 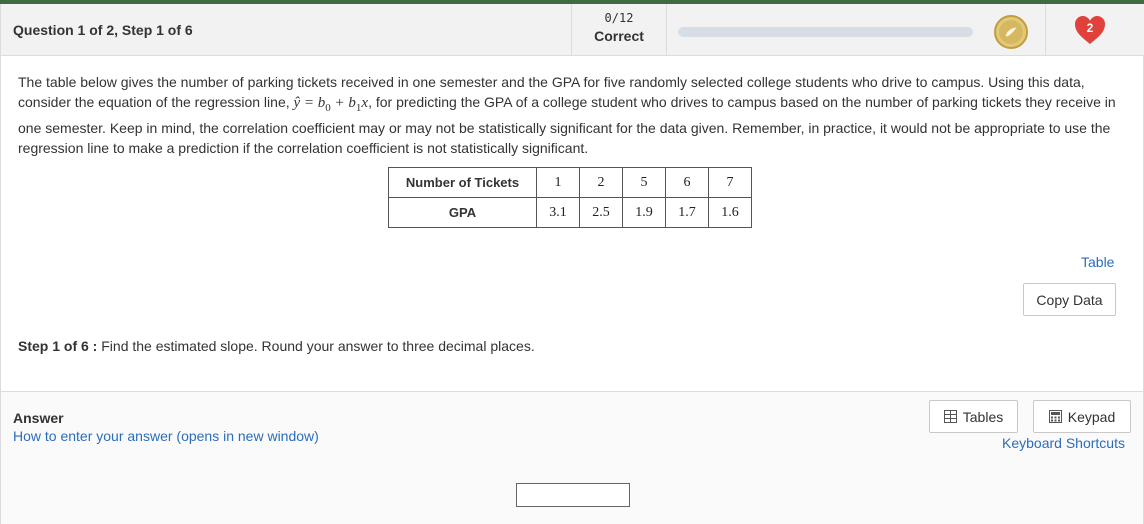 What do you see at coordinates (331, 104) in the screenshot?
I see `regression-equation: ŷ = b0 + b1x` at bounding box center [331, 104].